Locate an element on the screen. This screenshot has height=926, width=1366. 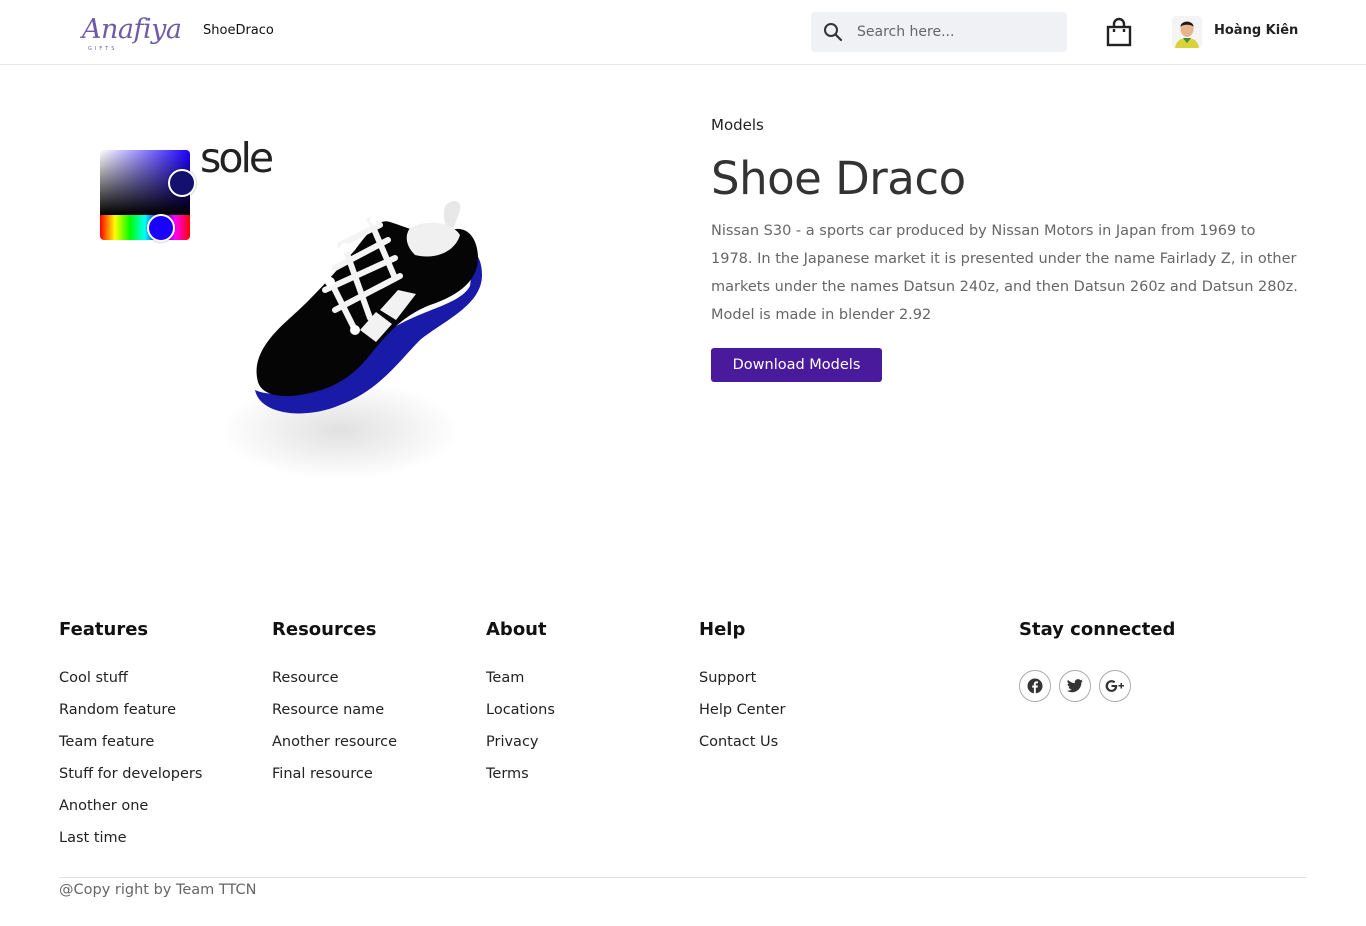
footer-link: Team is located at coordinates (505, 678).